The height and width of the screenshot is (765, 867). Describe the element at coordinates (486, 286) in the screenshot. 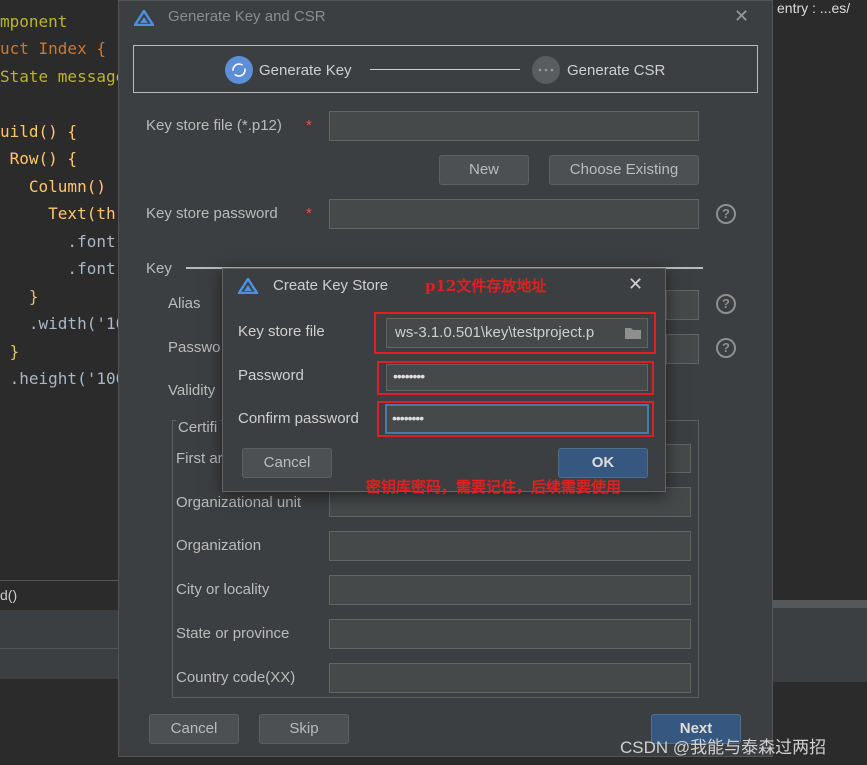

I see `p12-annotation: p12文件存放地址` at that location.